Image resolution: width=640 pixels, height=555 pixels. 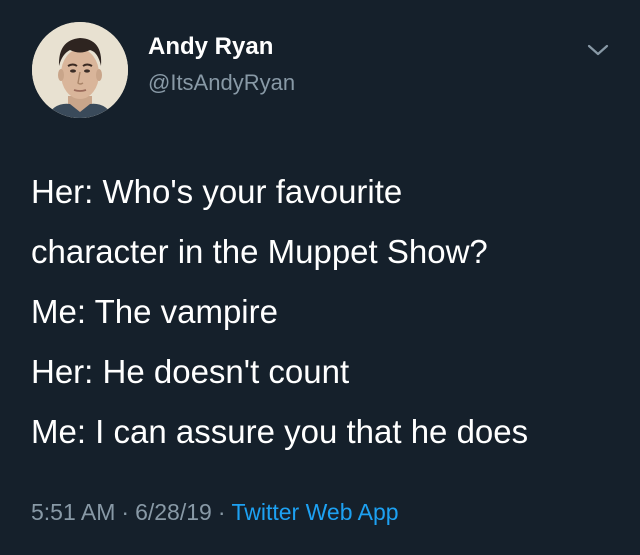 I want to click on tweet-date: 6/28/19, so click(x=173, y=512).